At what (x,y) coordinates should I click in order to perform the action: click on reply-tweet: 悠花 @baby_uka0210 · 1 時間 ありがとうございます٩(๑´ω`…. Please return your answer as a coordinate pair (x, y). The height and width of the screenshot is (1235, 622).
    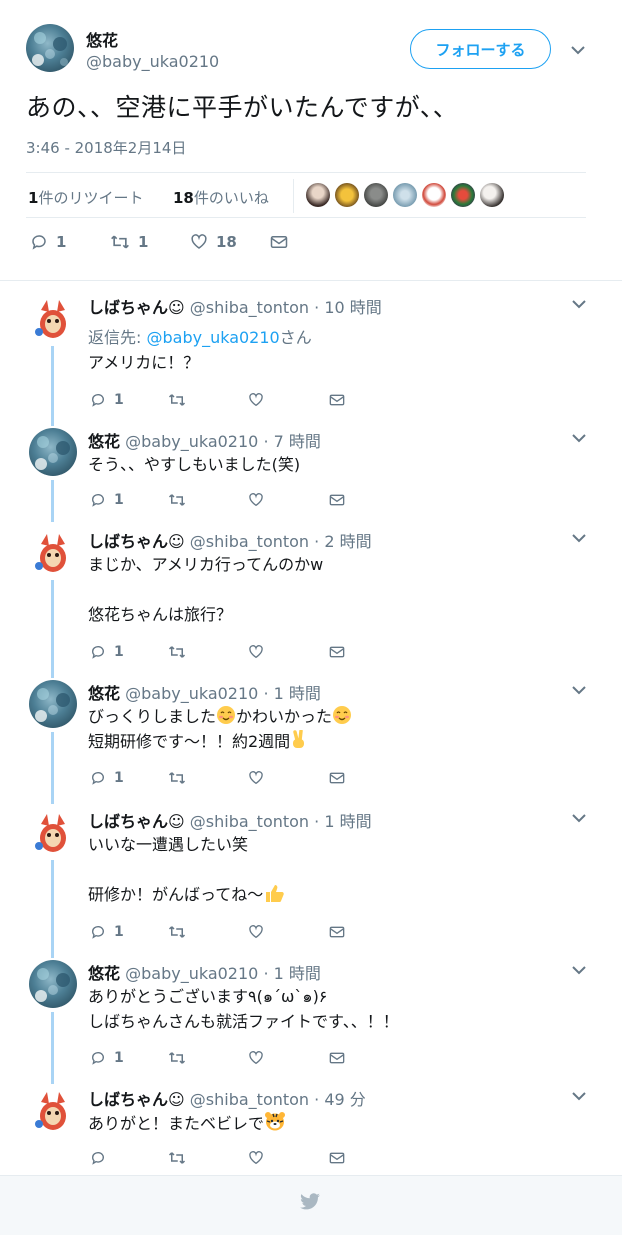
    Looking at the image, I should click on (311, 1018).